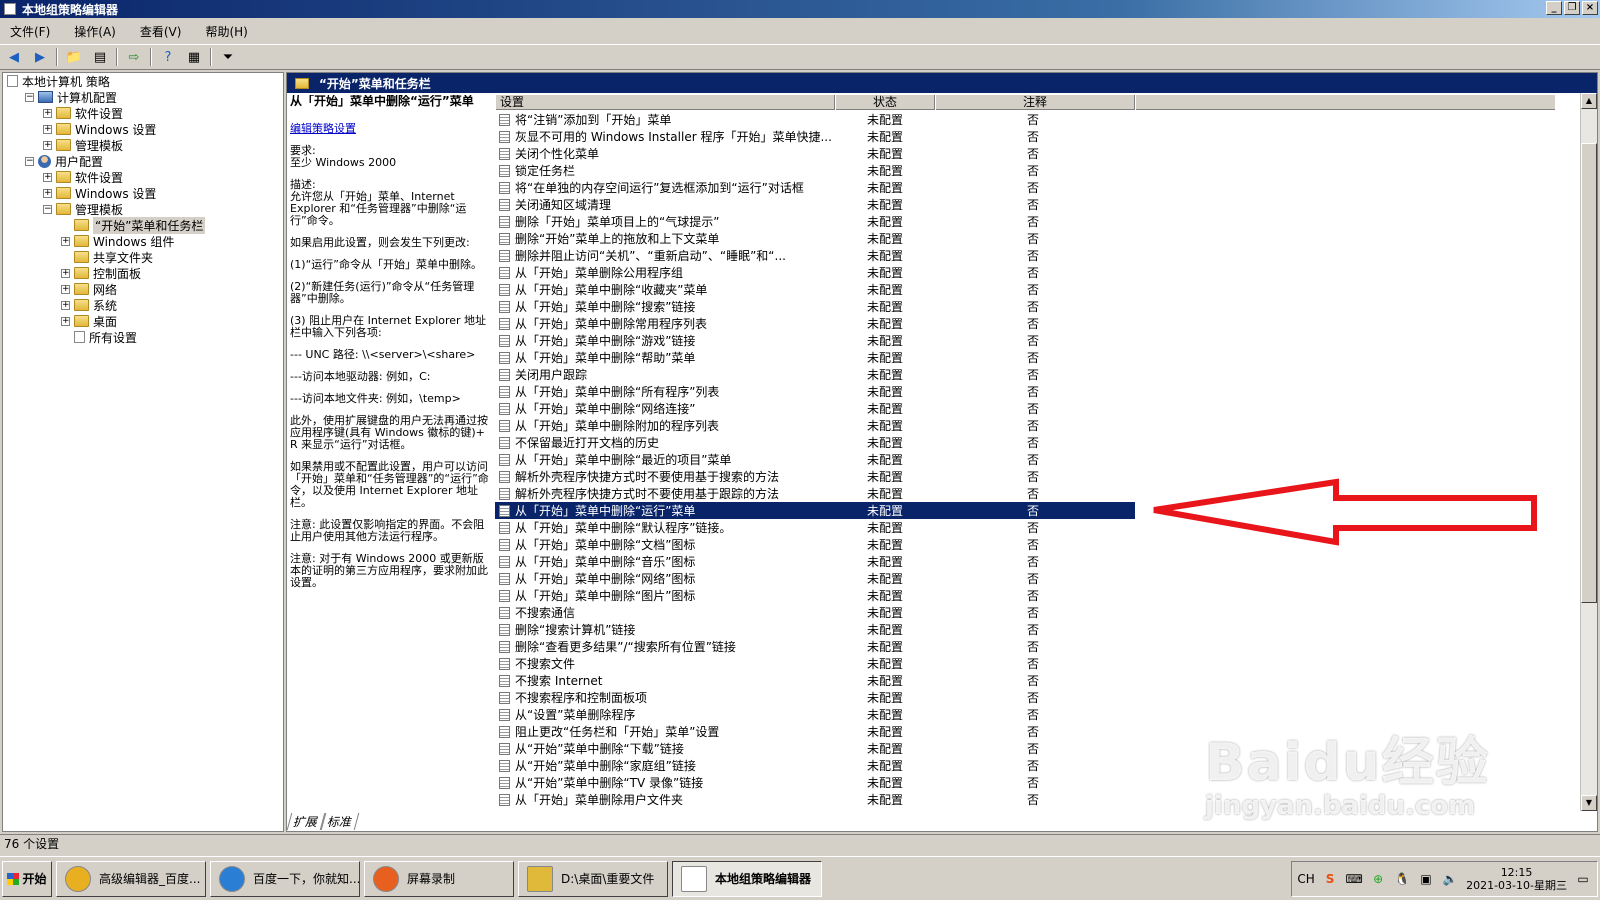  Describe the element at coordinates (1025, 255) in the screenshot. I see `table-row: 删除并阻止访问“关机”、“重新启动”、“睡眠”和“... 未配置 否` at that location.